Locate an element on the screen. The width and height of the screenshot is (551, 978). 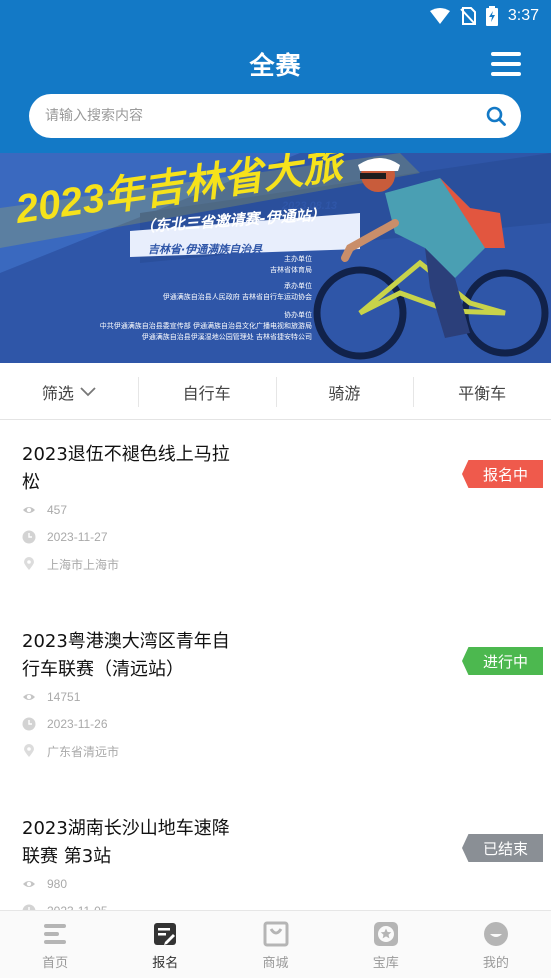
nav-label: 报名 is located at coordinates (165, 963).